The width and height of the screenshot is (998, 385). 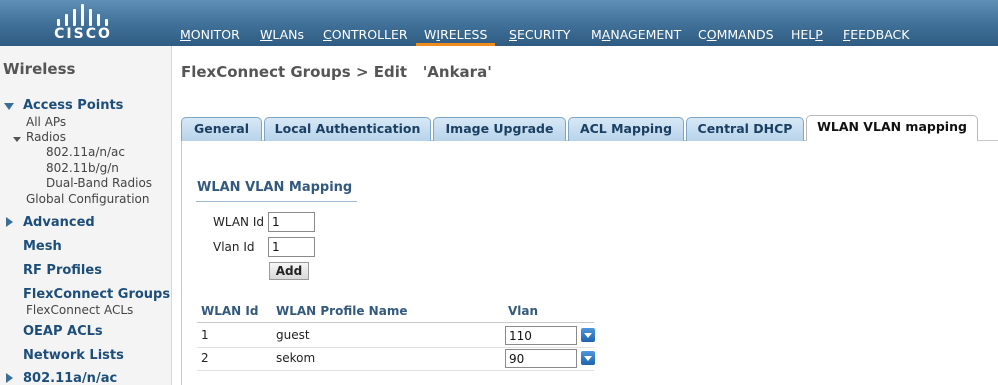 What do you see at coordinates (62, 270) in the screenshot?
I see `sidebar-item-rf-profiles: RF Profiles` at bounding box center [62, 270].